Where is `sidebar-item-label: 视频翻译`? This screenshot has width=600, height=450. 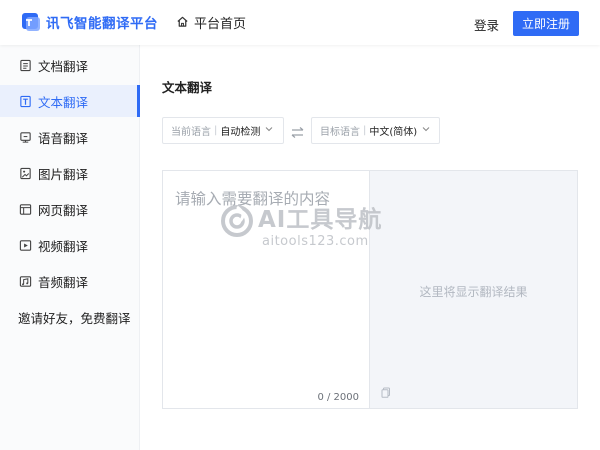
sidebar-item-label: 视频翻译 is located at coordinates (63, 246).